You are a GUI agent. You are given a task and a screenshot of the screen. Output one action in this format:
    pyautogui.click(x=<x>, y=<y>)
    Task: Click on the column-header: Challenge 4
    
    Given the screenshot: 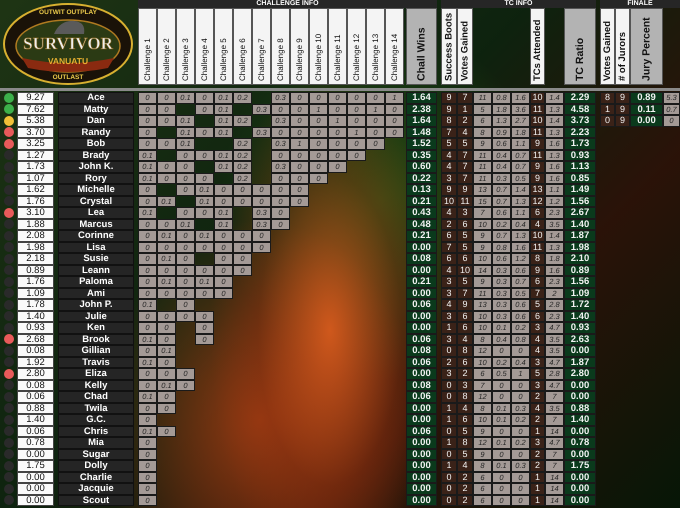 What is the action you would take?
    pyautogui.click(x=204, y=46)
    